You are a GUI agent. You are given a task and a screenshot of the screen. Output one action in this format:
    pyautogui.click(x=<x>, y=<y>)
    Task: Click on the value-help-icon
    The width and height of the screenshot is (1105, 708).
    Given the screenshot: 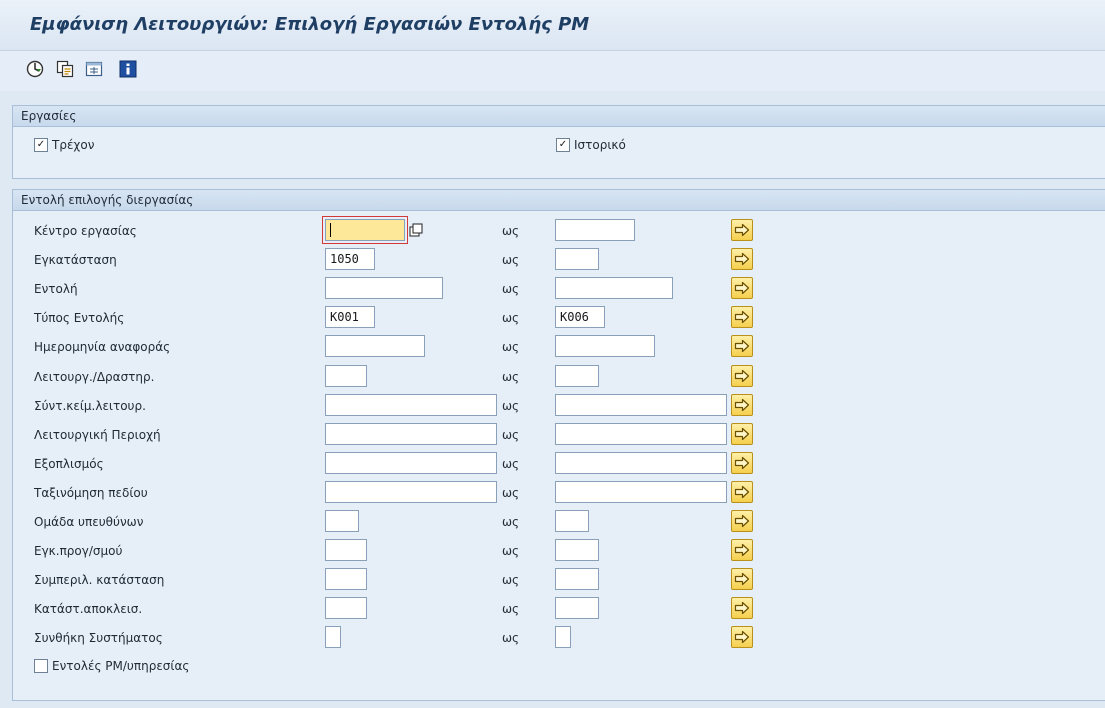 What is the action you would take?
    pyautogui.click(x=416, y=230)
    